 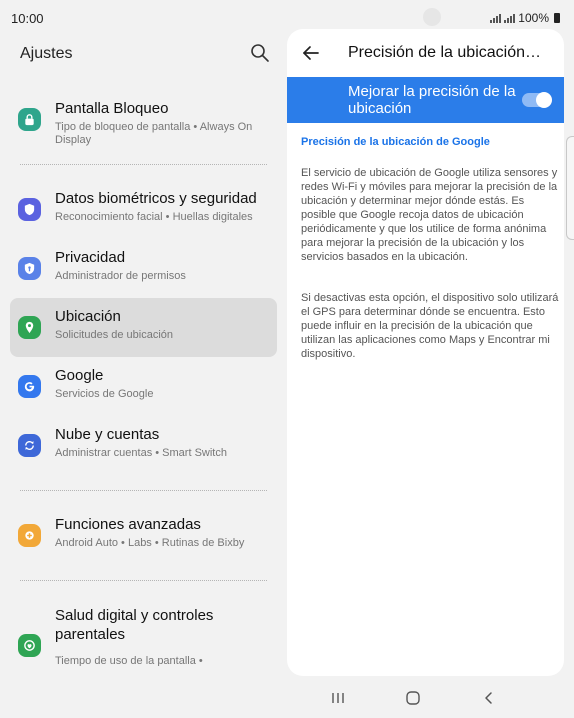 I want to click on settings-item-title: Datos biométricos y seguridad, so click(x=156, y=198).